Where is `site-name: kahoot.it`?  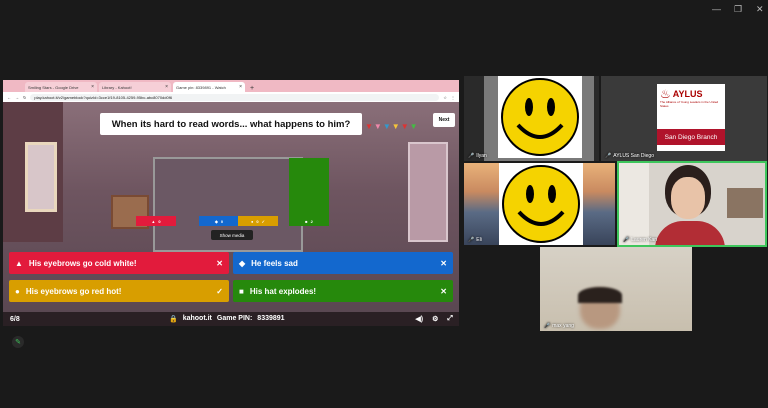
site-name: kahoot.it is located at coordinates (197, 318).